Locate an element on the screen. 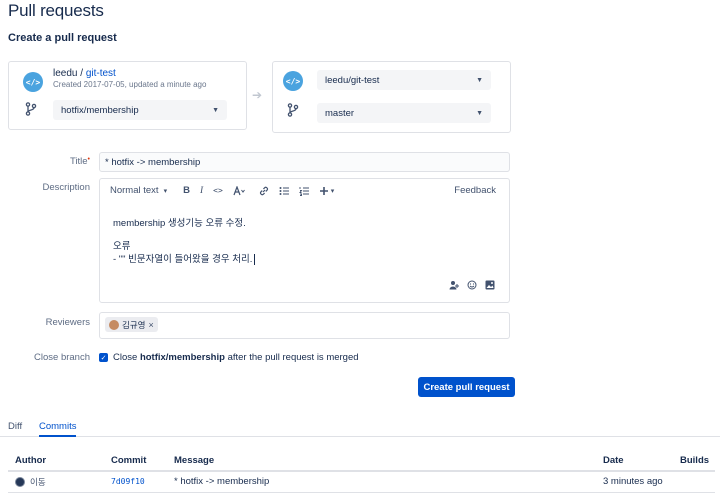 Image resolution: width=720 pixels, height=503 pixels. title-input-value: * hotfix -> membership is located at coordinates (153, 162).